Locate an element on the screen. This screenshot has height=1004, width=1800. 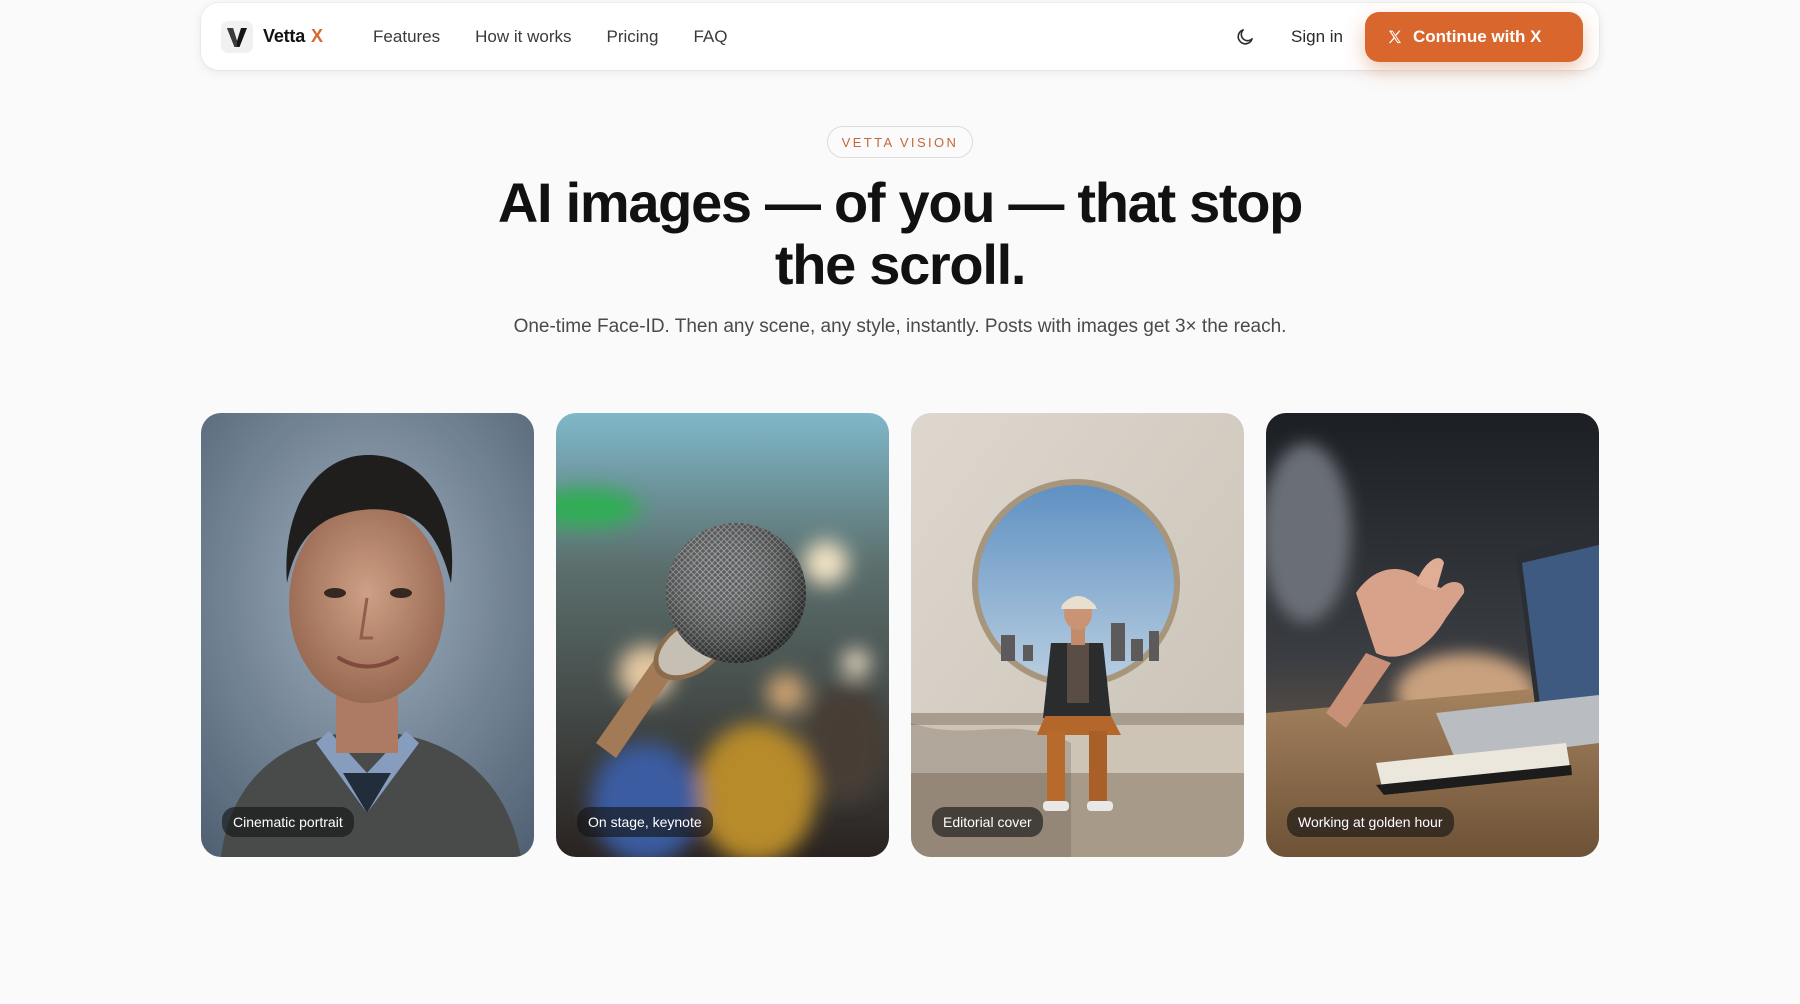
gallery-card-label: Editorial cover is located at coordinates (987, 822).